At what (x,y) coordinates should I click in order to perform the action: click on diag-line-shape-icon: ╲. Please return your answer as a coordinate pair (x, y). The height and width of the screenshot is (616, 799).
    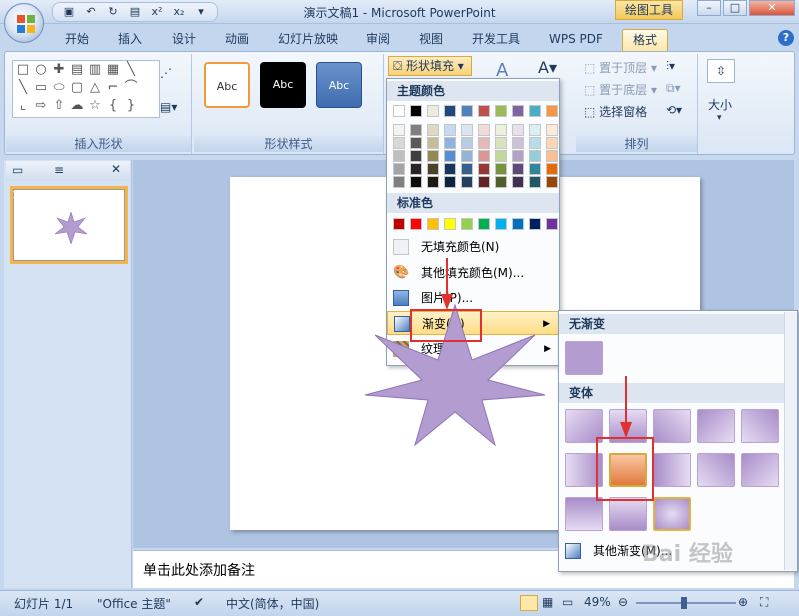
    Looking at the image, I should click on (23, 88).